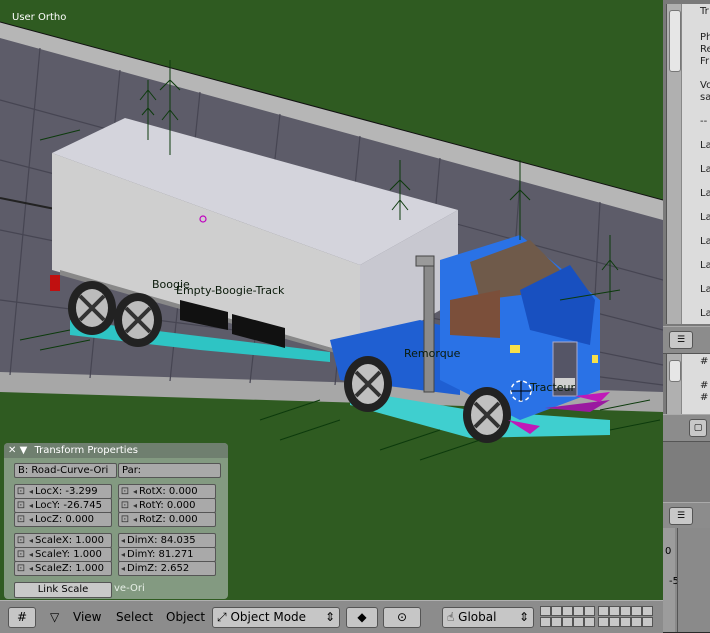 This screenshot has height=633, width=710. What do you see at coordinates (488, 617) in the screenshot?
I see `transform-orientation-selector: ☝ Global ⇕` at bounding box center [488, 617].